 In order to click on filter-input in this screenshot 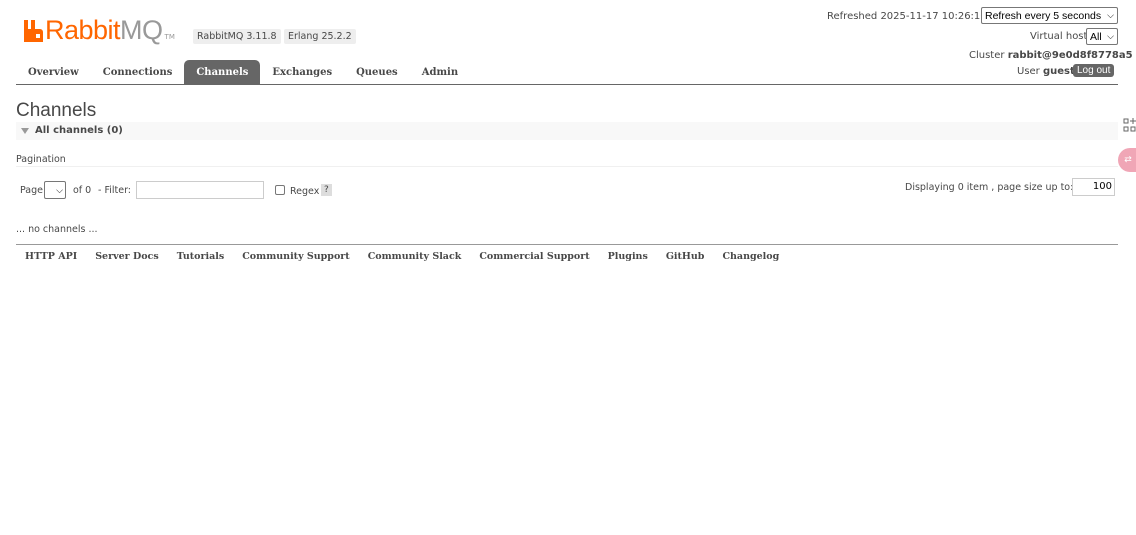, I will do `click(200, 190)`.